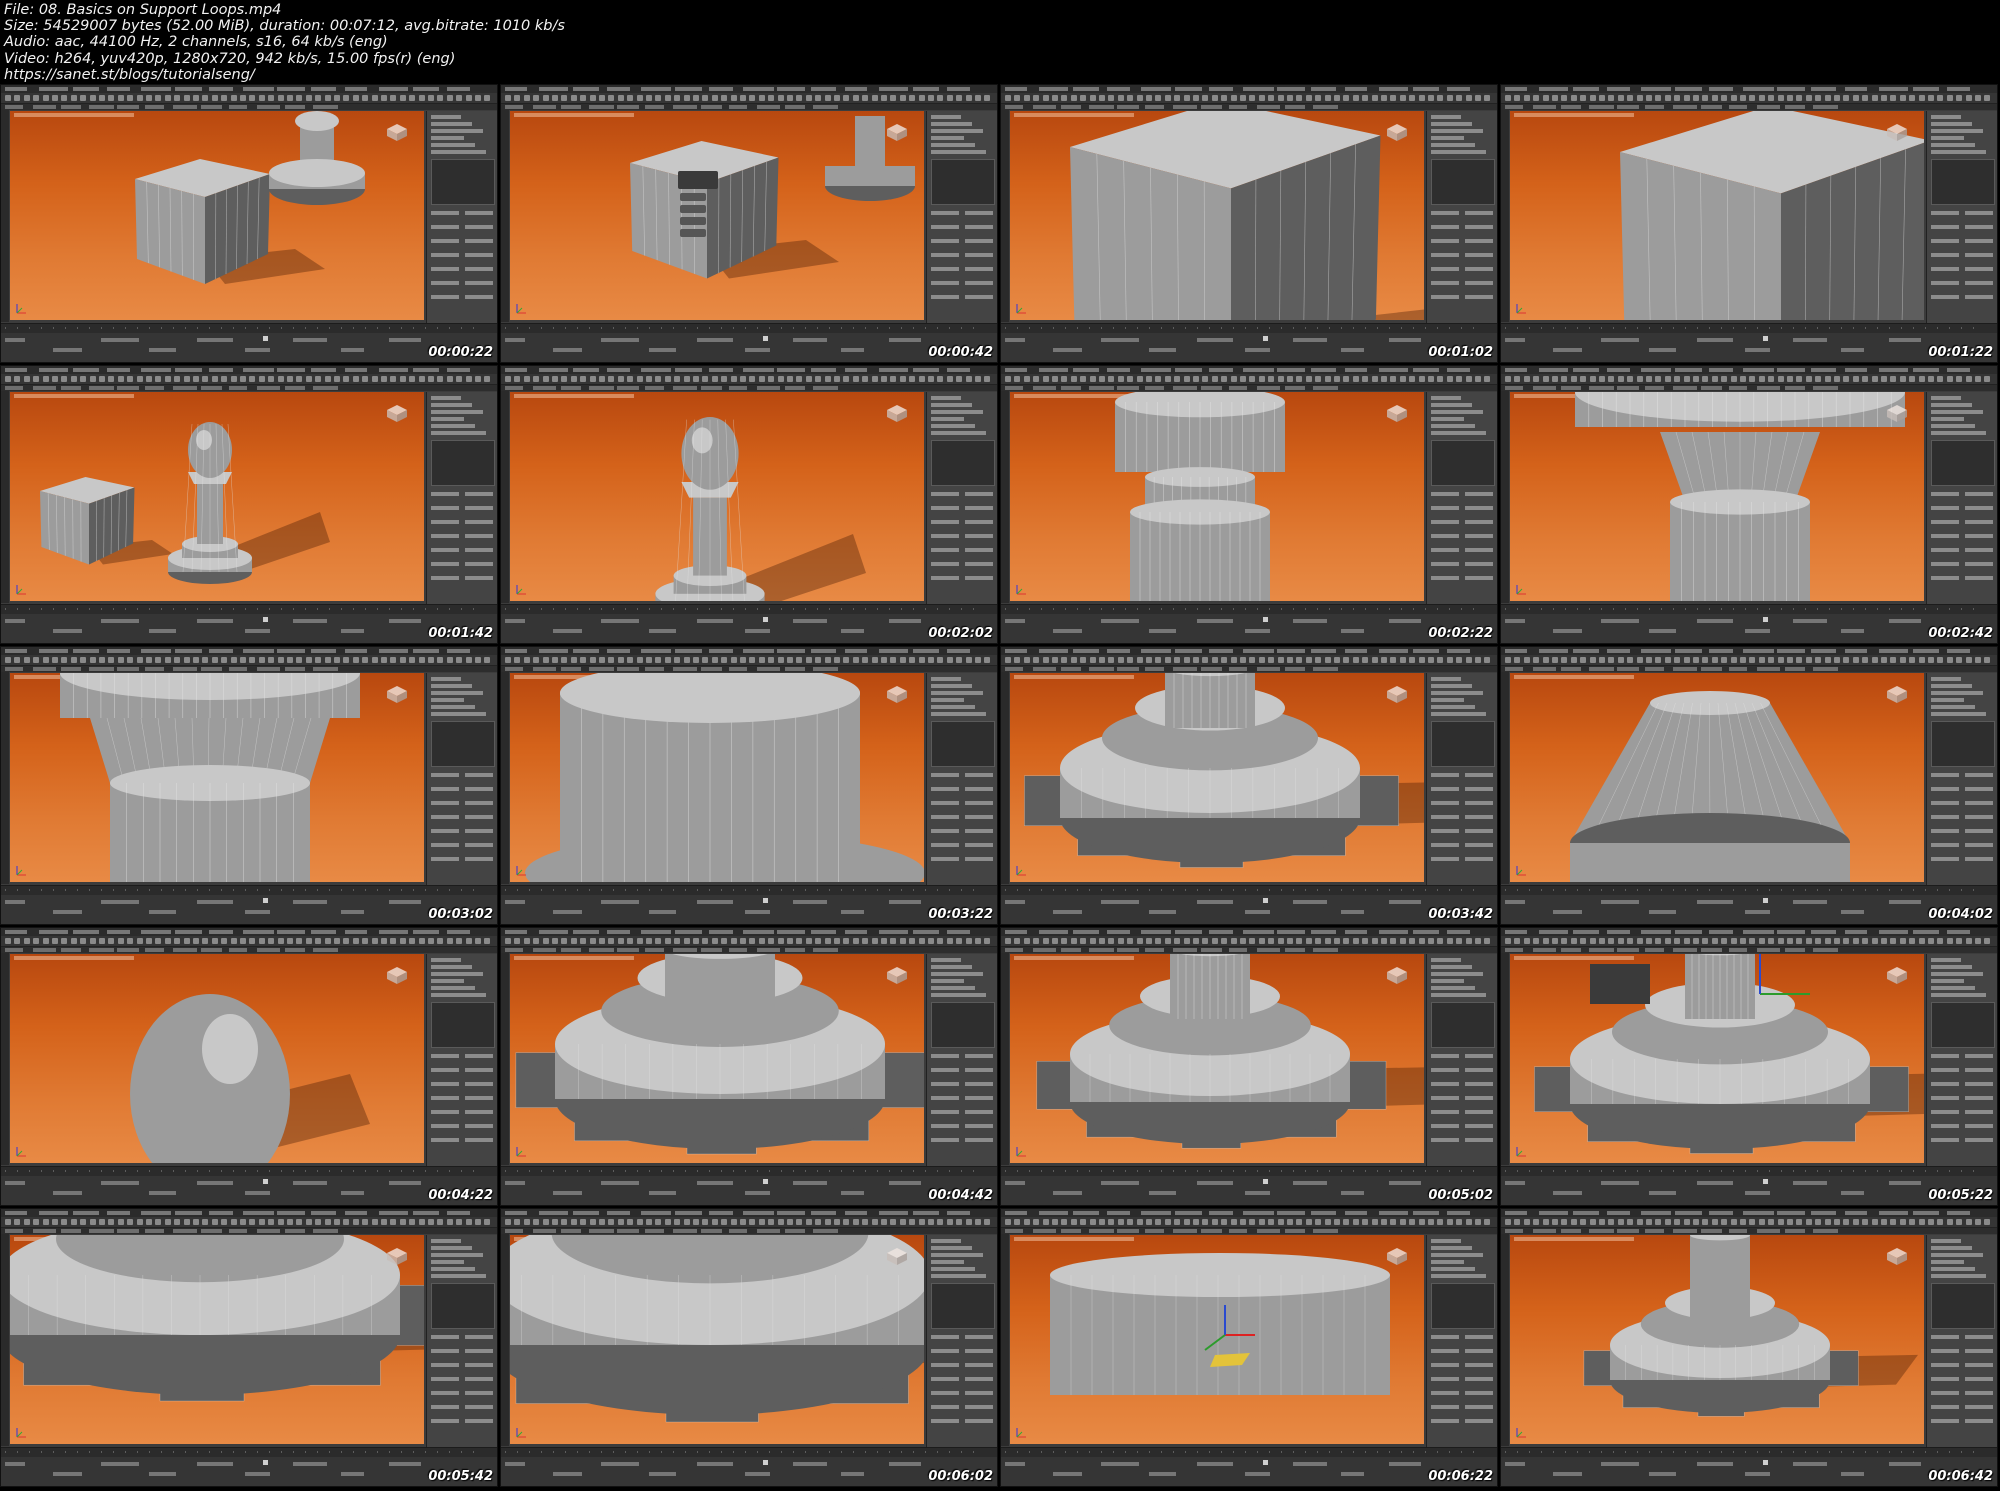 This screenshot has width=2000, height=1491. What do you see at coordinates (460, 633) in the screenshot?
I see `timestamp-label: 00:01:42` at bounding box center [460, 633].